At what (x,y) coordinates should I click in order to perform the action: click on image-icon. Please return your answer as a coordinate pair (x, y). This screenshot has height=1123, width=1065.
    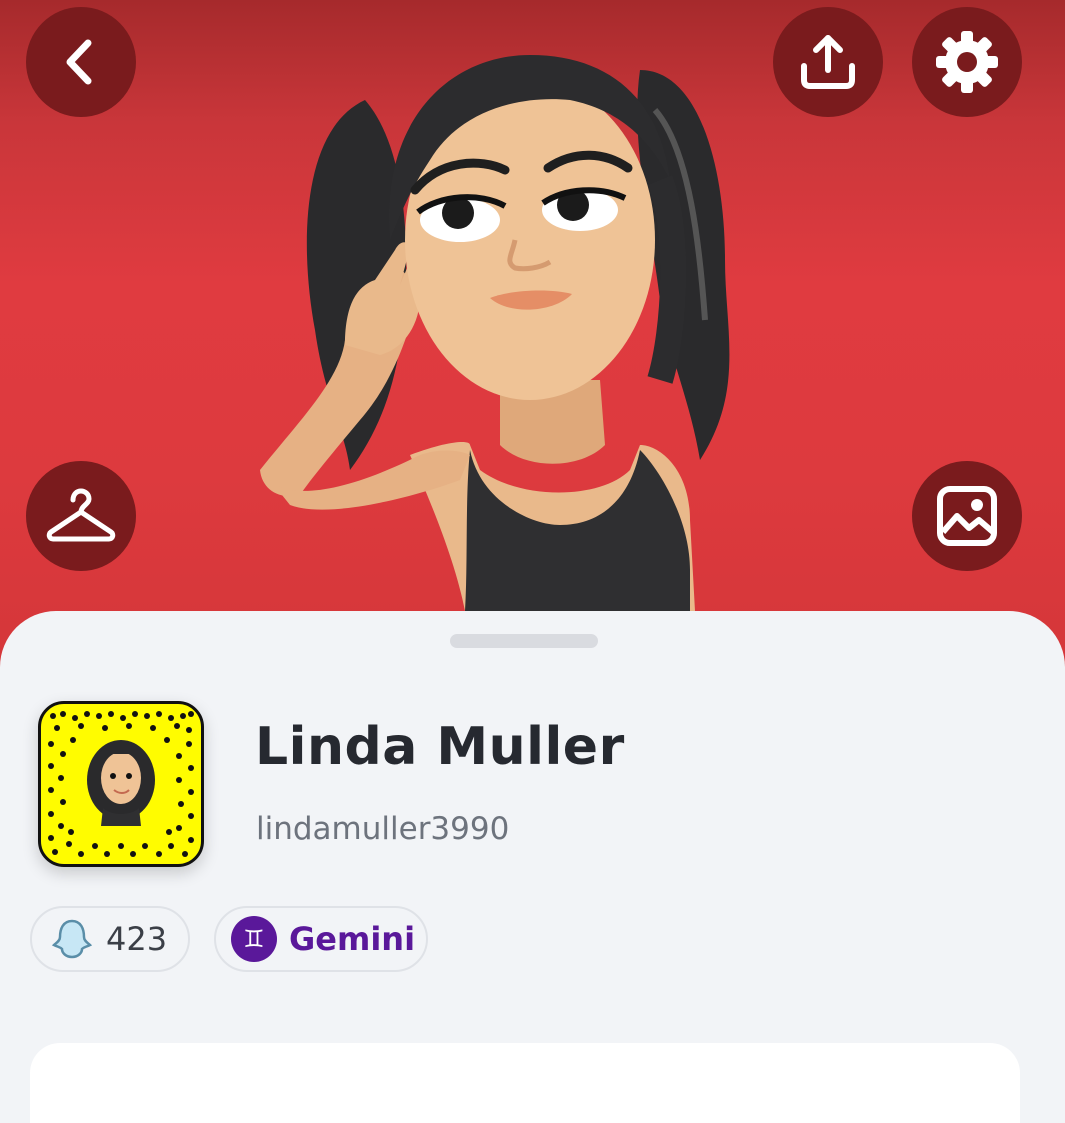
    Looking at the image, I should click on (967, 516).